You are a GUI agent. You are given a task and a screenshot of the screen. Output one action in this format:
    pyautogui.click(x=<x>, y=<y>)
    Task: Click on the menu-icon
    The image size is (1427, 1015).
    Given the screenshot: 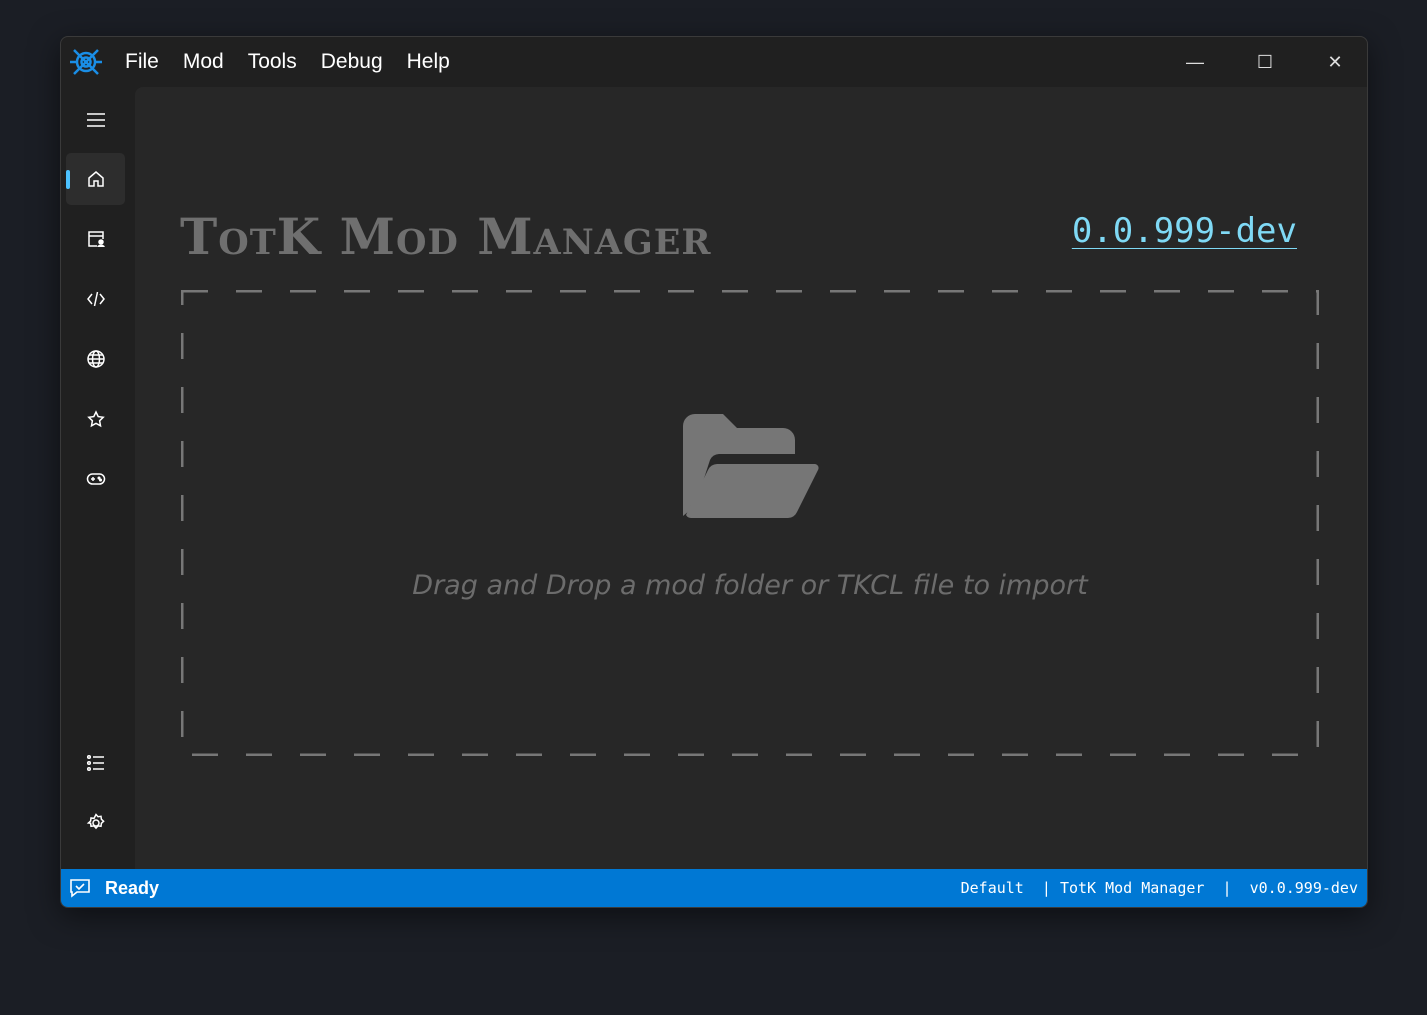 What is the action you would take?
    pyautogui.click(x=95, y=120)
    